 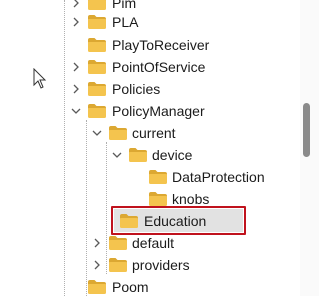 I want to click on tree-item-label: PointOfService, so click(x=159, y=67).